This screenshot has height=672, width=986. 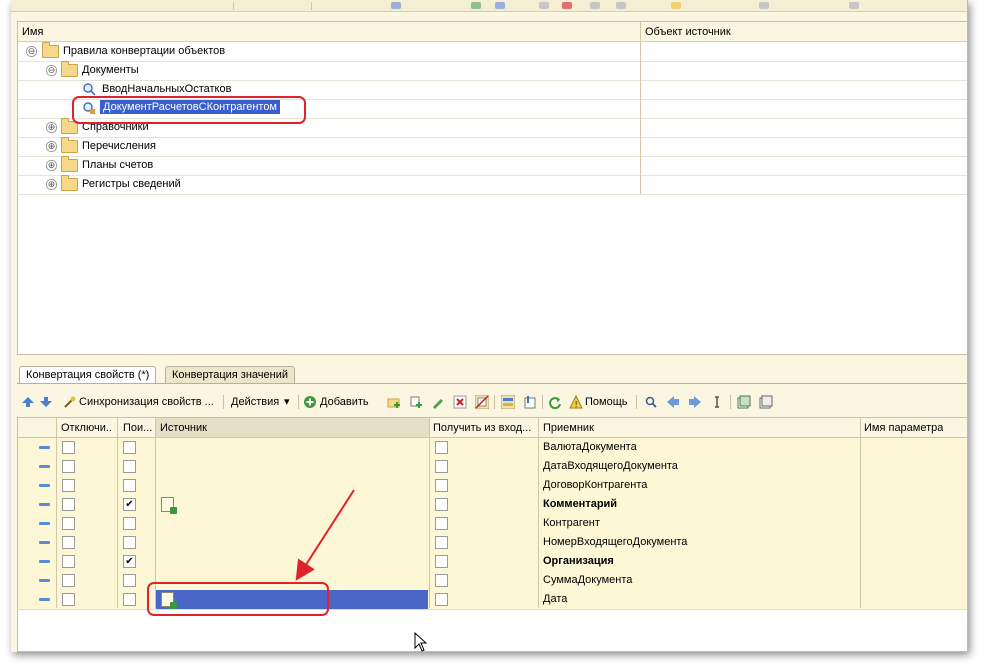 What do you see at coordinates (492, 166) in the screenshot?
I see `tree-row-charts-of-accounts: ⊕ Планы счетов` at bounding box center [492, 166].